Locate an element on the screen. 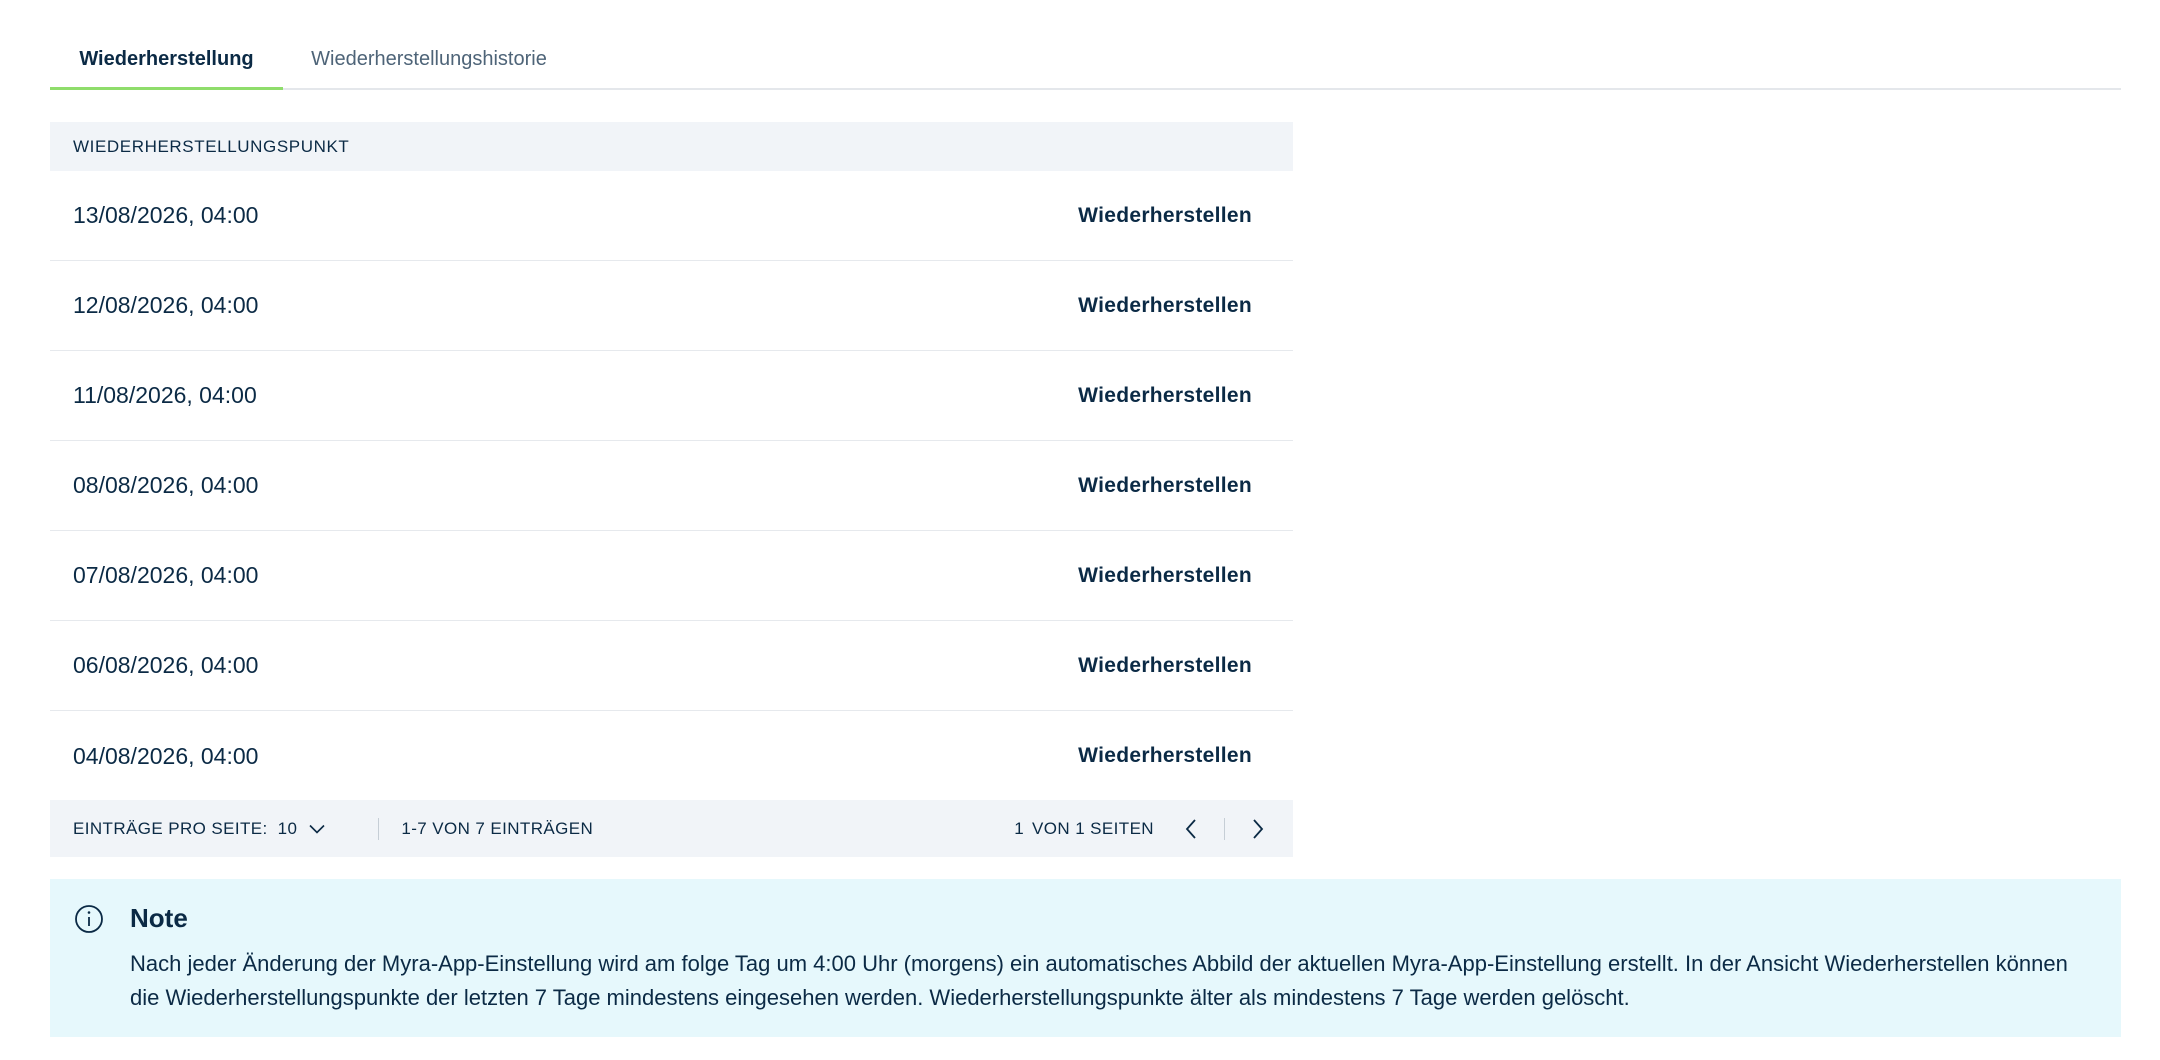 This screenshot has height=1060, width=2160. table-row: 13/08/2026, 04:00 Wiederherstellen is located at coordinates (671, 216).